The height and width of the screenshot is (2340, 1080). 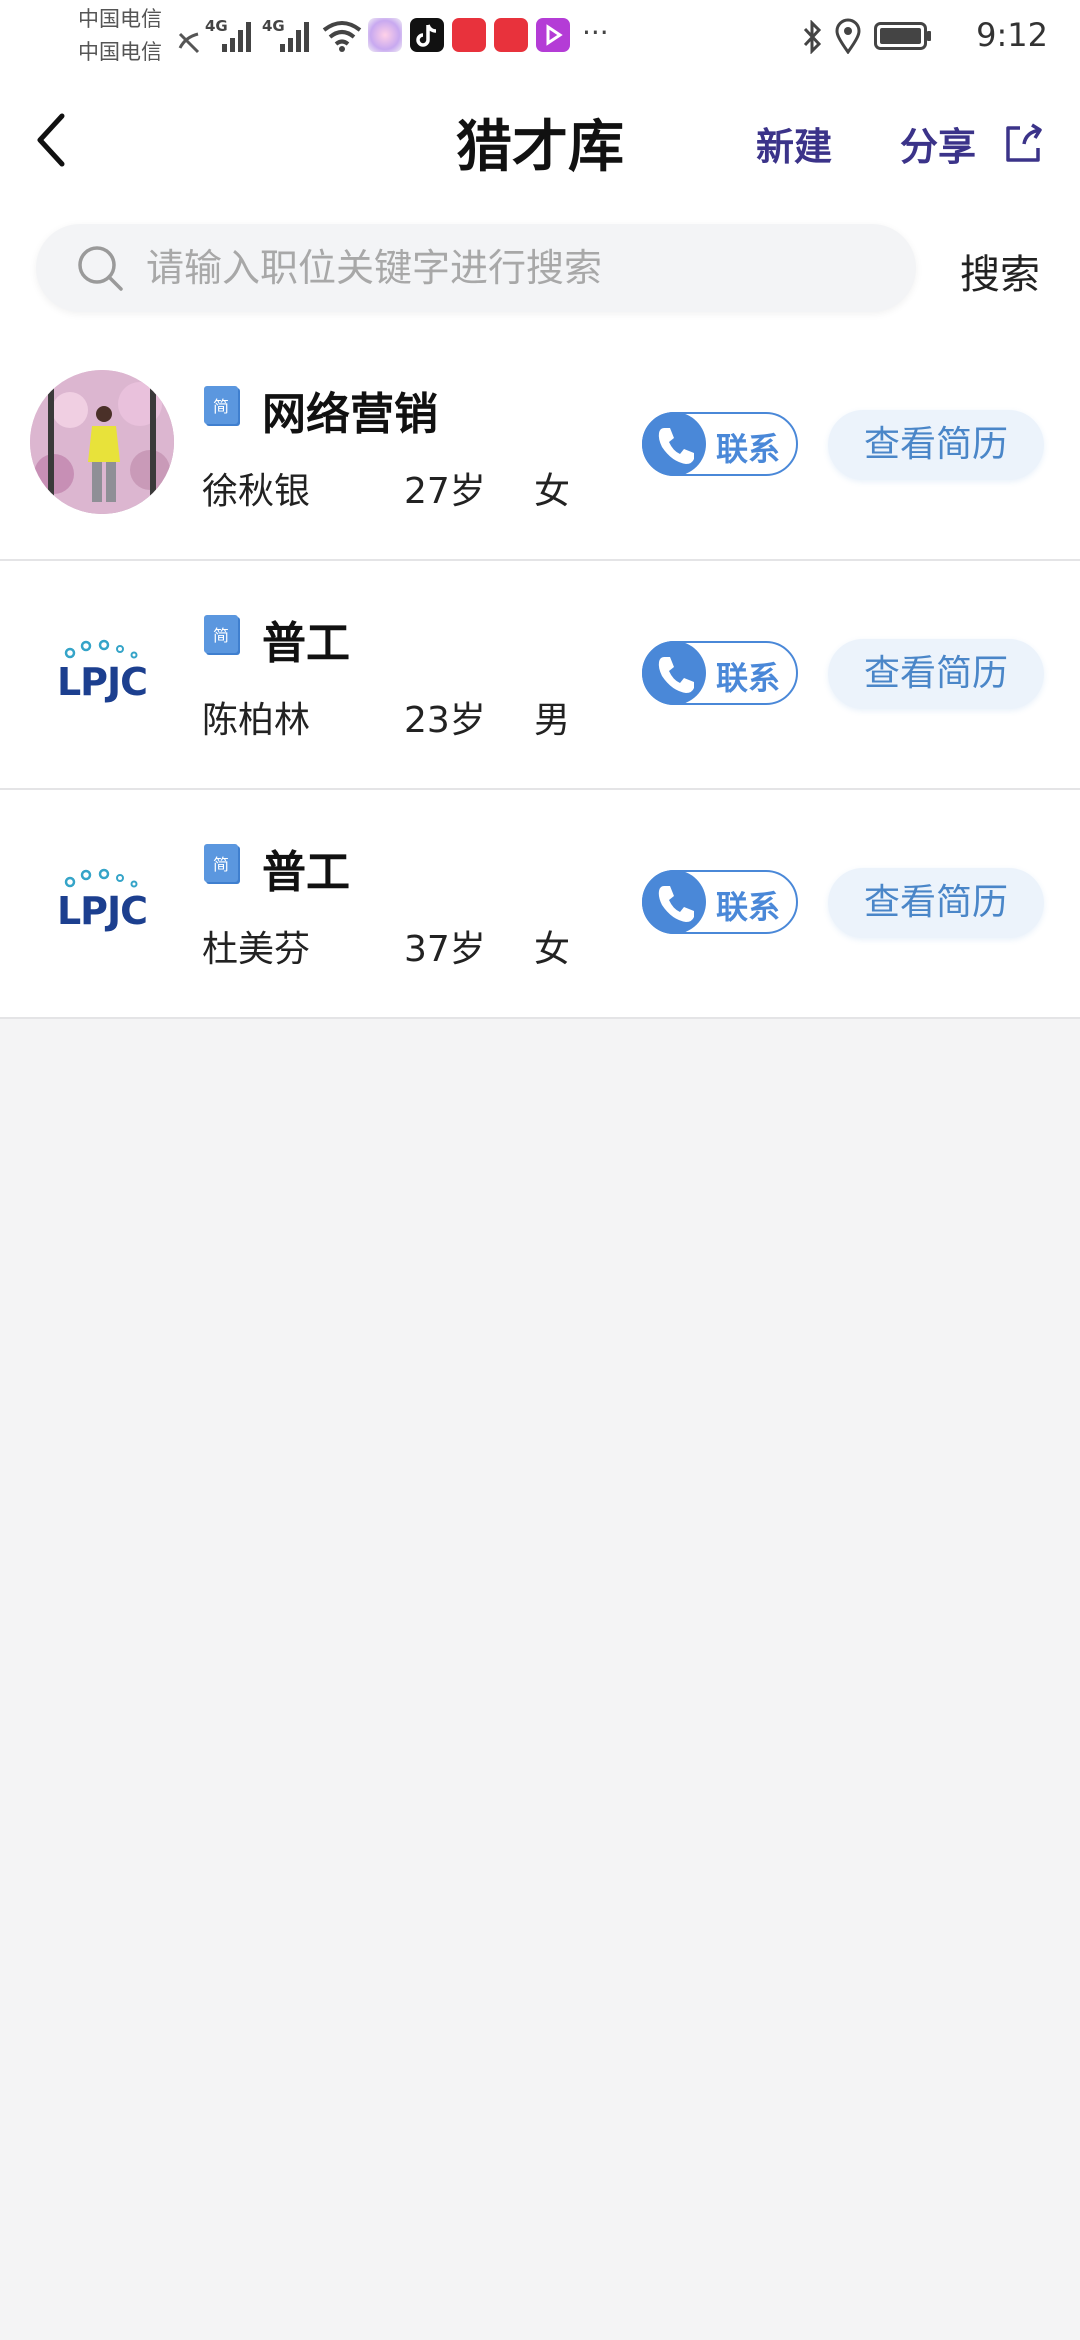 I want to click on search-bar: 搜索, so click(x=540, y=272).